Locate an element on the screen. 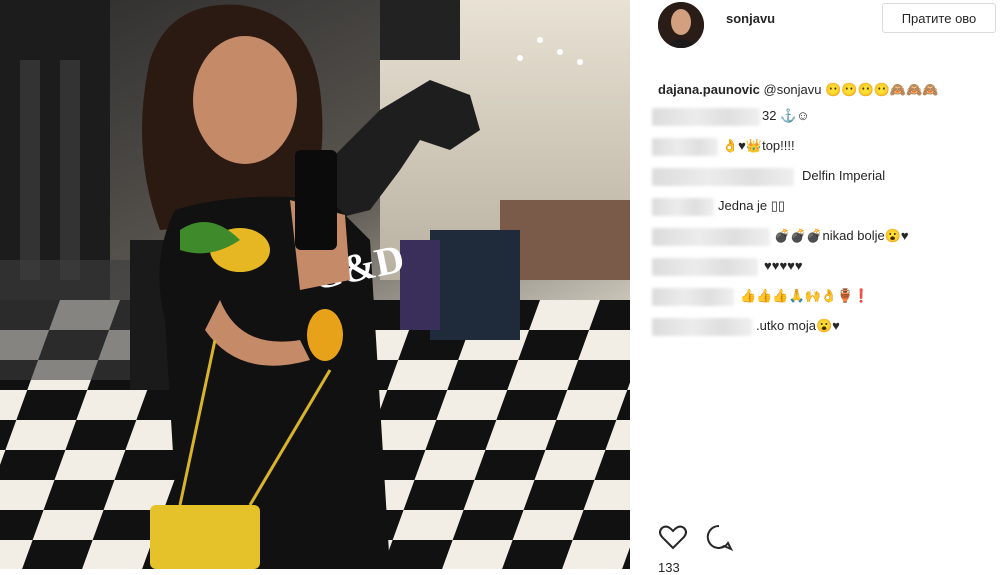 The width and height of the screenshot is (1000, 575). comment-text: 💣💣💣nikad bolje😮♥ is located at coordinates (841, 235).